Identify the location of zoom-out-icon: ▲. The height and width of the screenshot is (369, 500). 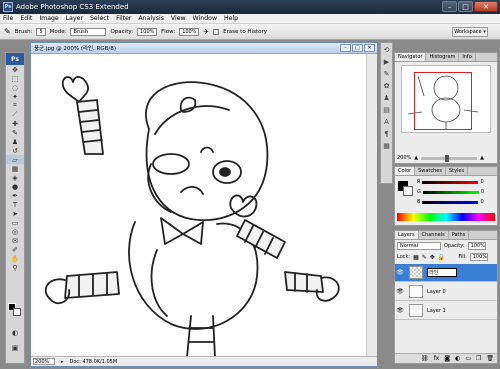
(416, 158).